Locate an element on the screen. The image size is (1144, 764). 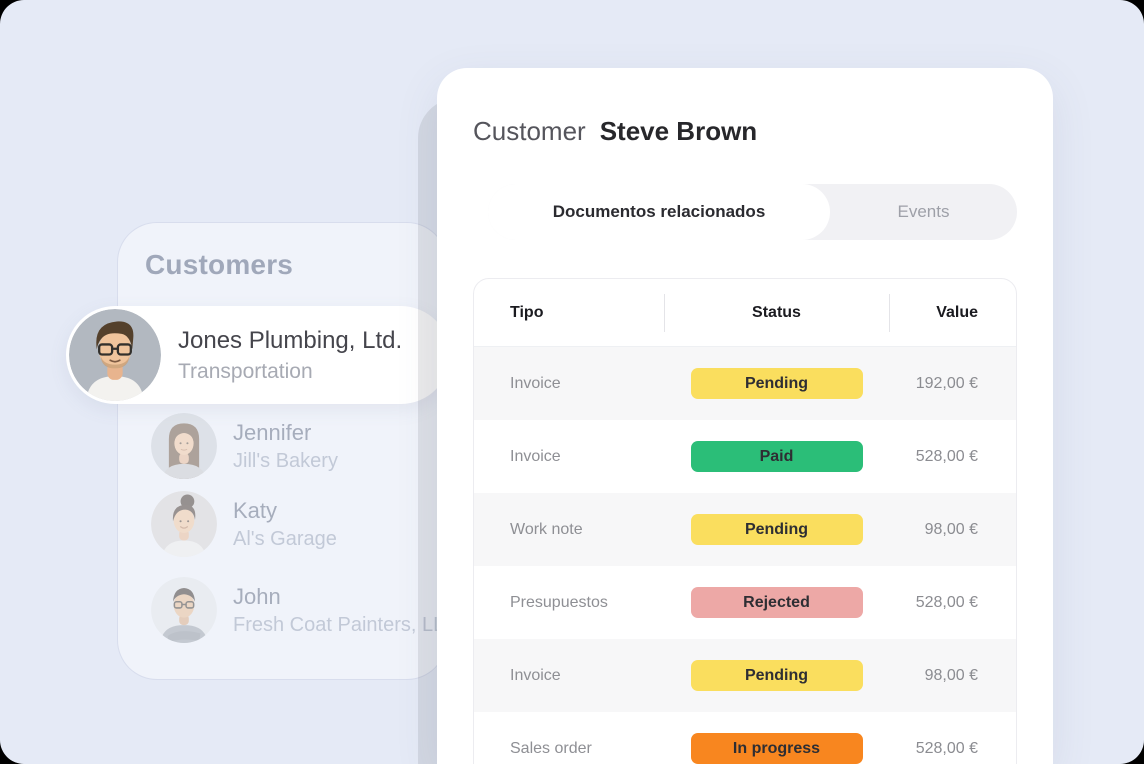
document-type: Sales order is located at coordinates (551, 748).